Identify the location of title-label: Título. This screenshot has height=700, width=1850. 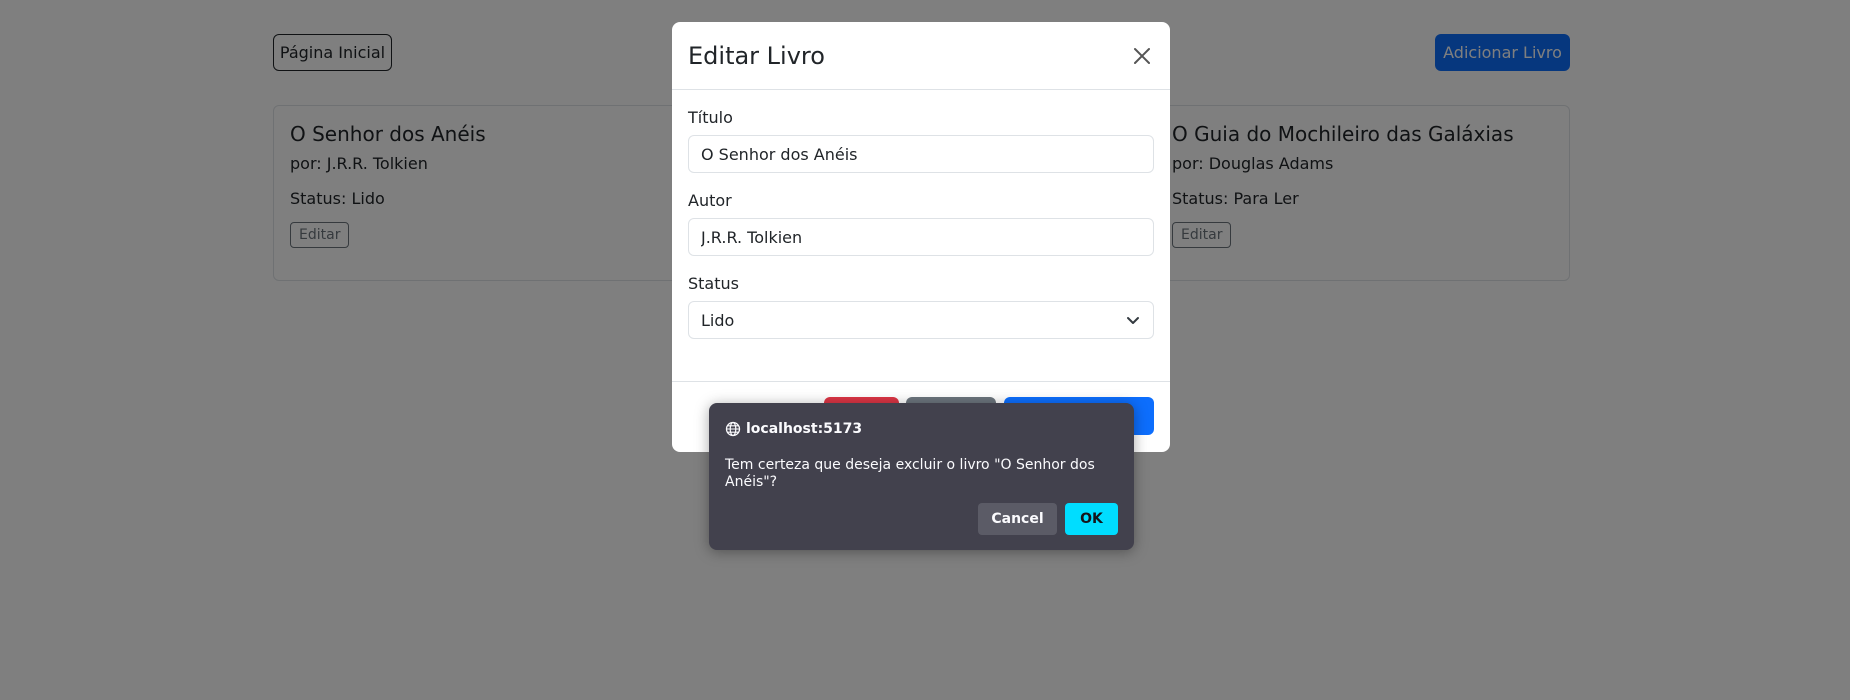
(710, 117).